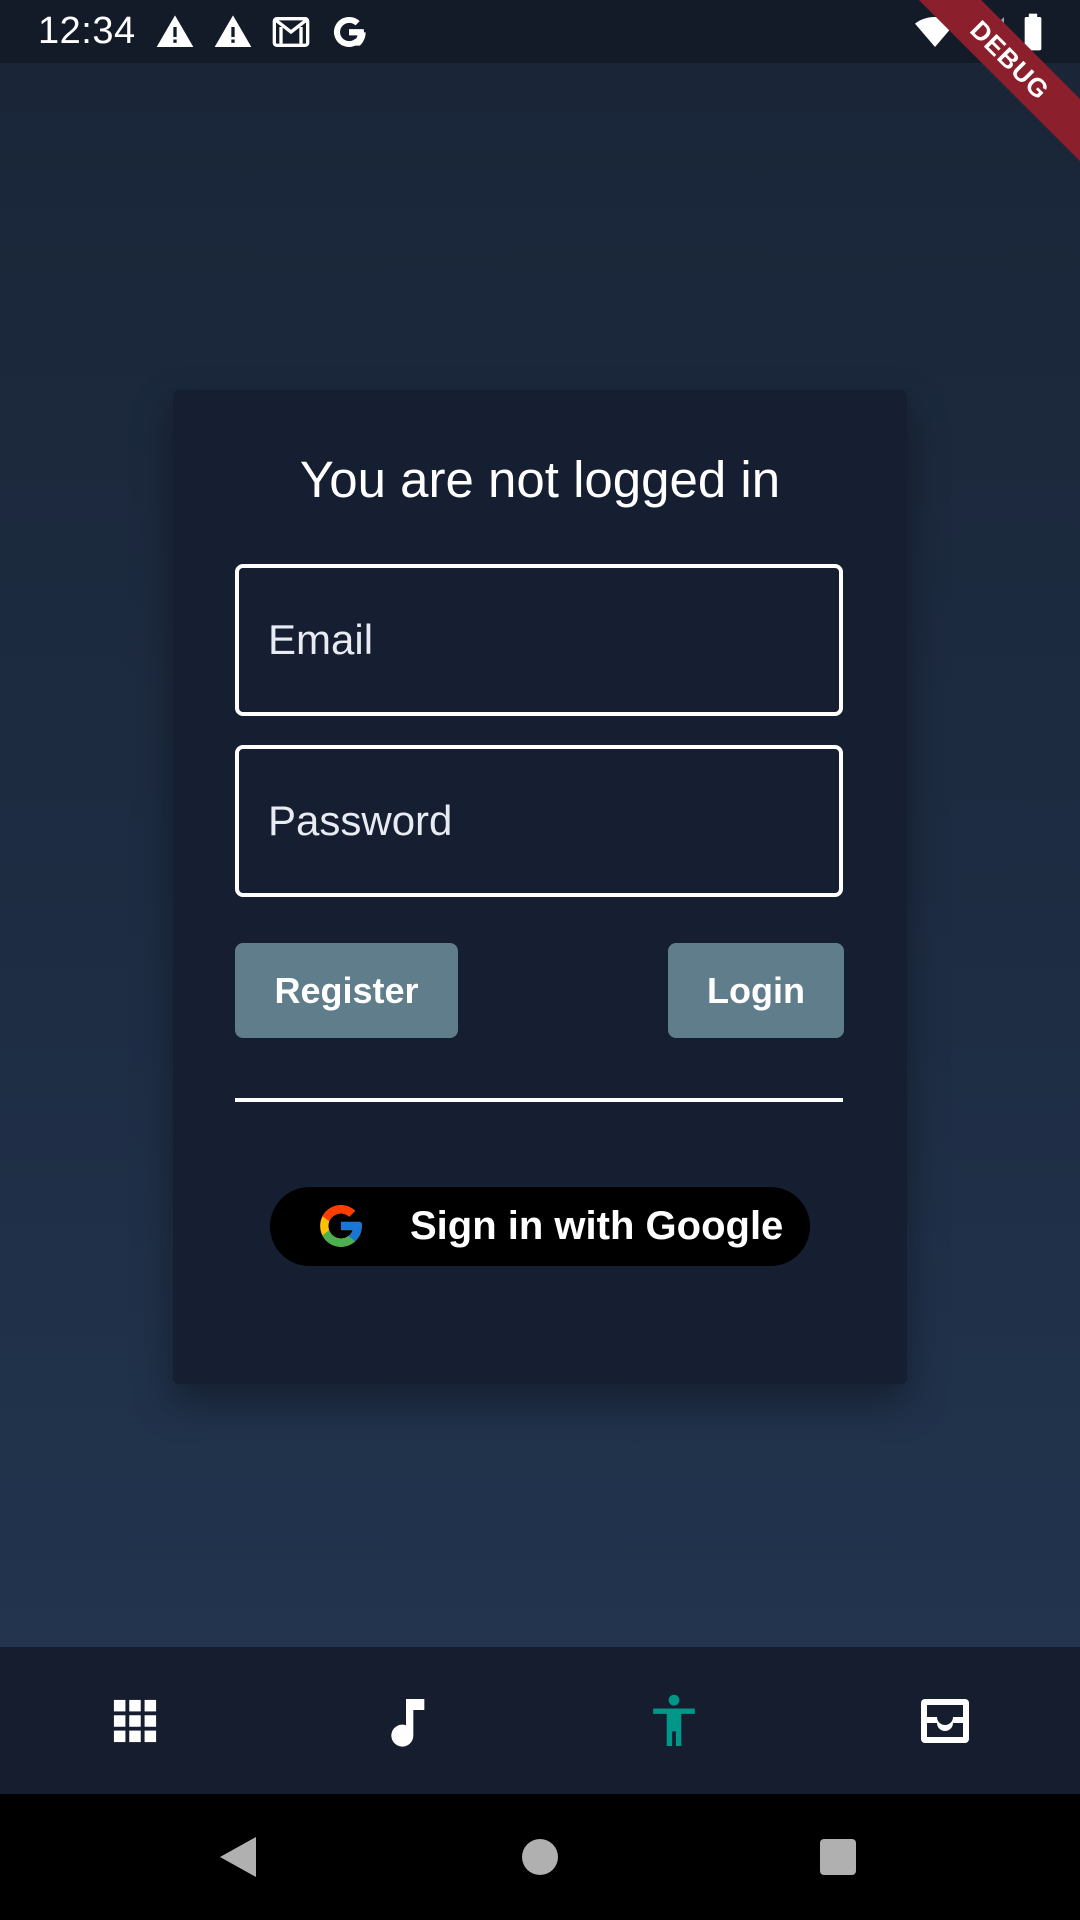 This screenshot has width=1080, height=1920. I want to click on email-field, so click(539, 640).